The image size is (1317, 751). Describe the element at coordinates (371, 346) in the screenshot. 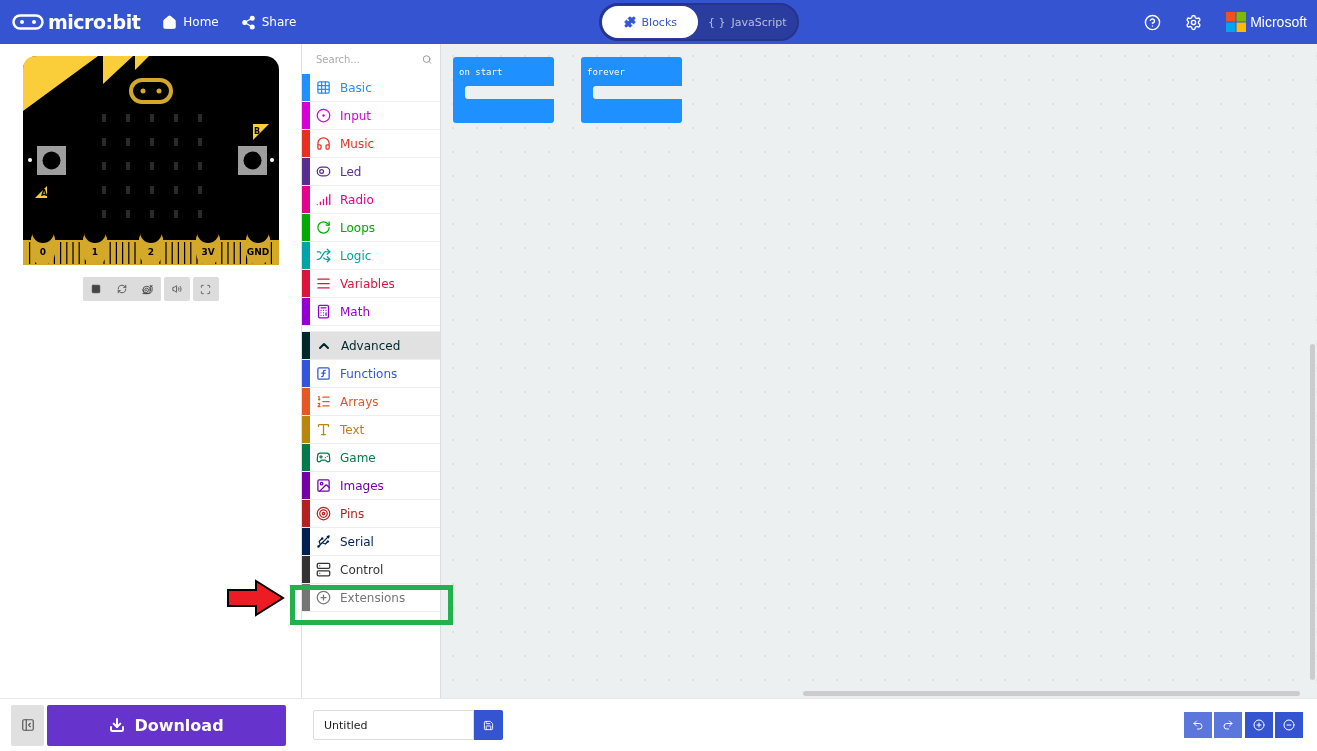

I see `advanced-toggle: Advanced` at that location.